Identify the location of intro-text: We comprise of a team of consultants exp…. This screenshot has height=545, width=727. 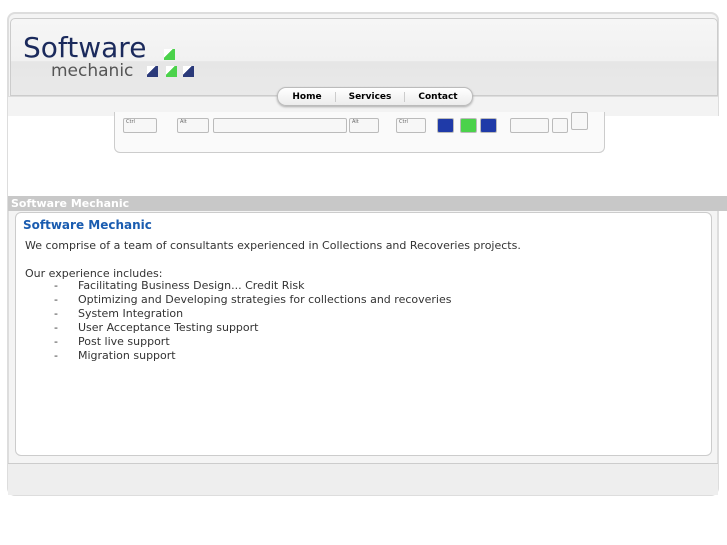
(273, 245).